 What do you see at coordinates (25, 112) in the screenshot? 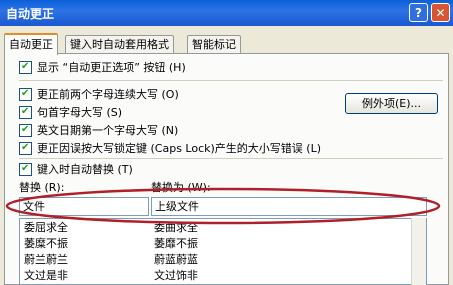
I see `sentence-caps-checkbox` at bounding box center [25, 112].